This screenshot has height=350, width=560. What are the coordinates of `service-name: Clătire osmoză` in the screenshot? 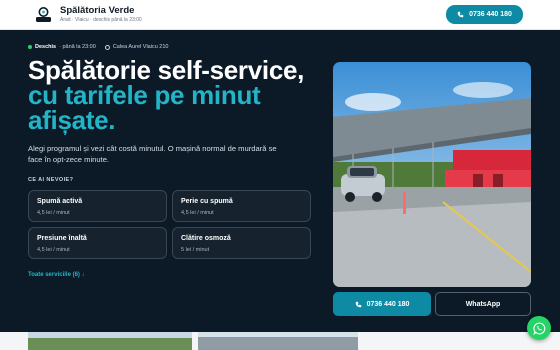 It's located at (206, 238).